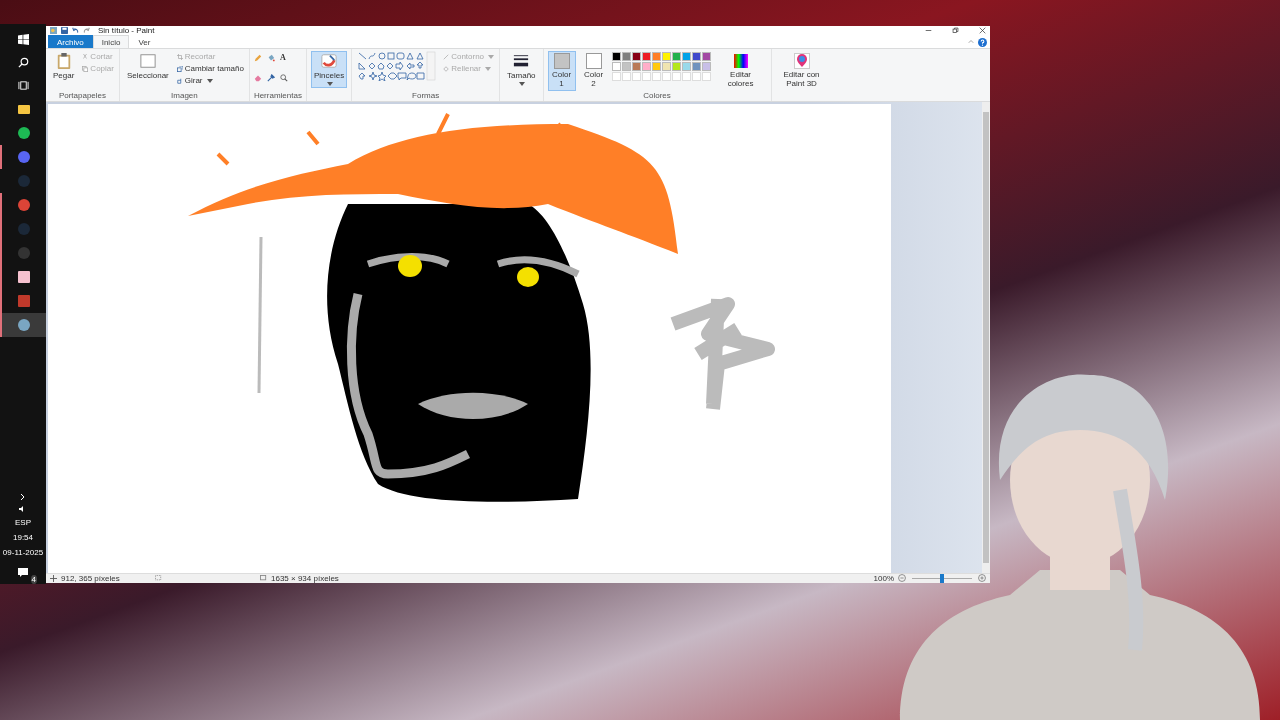  I want to click on edit-colors-button: Editar colores, so click(740, 71).